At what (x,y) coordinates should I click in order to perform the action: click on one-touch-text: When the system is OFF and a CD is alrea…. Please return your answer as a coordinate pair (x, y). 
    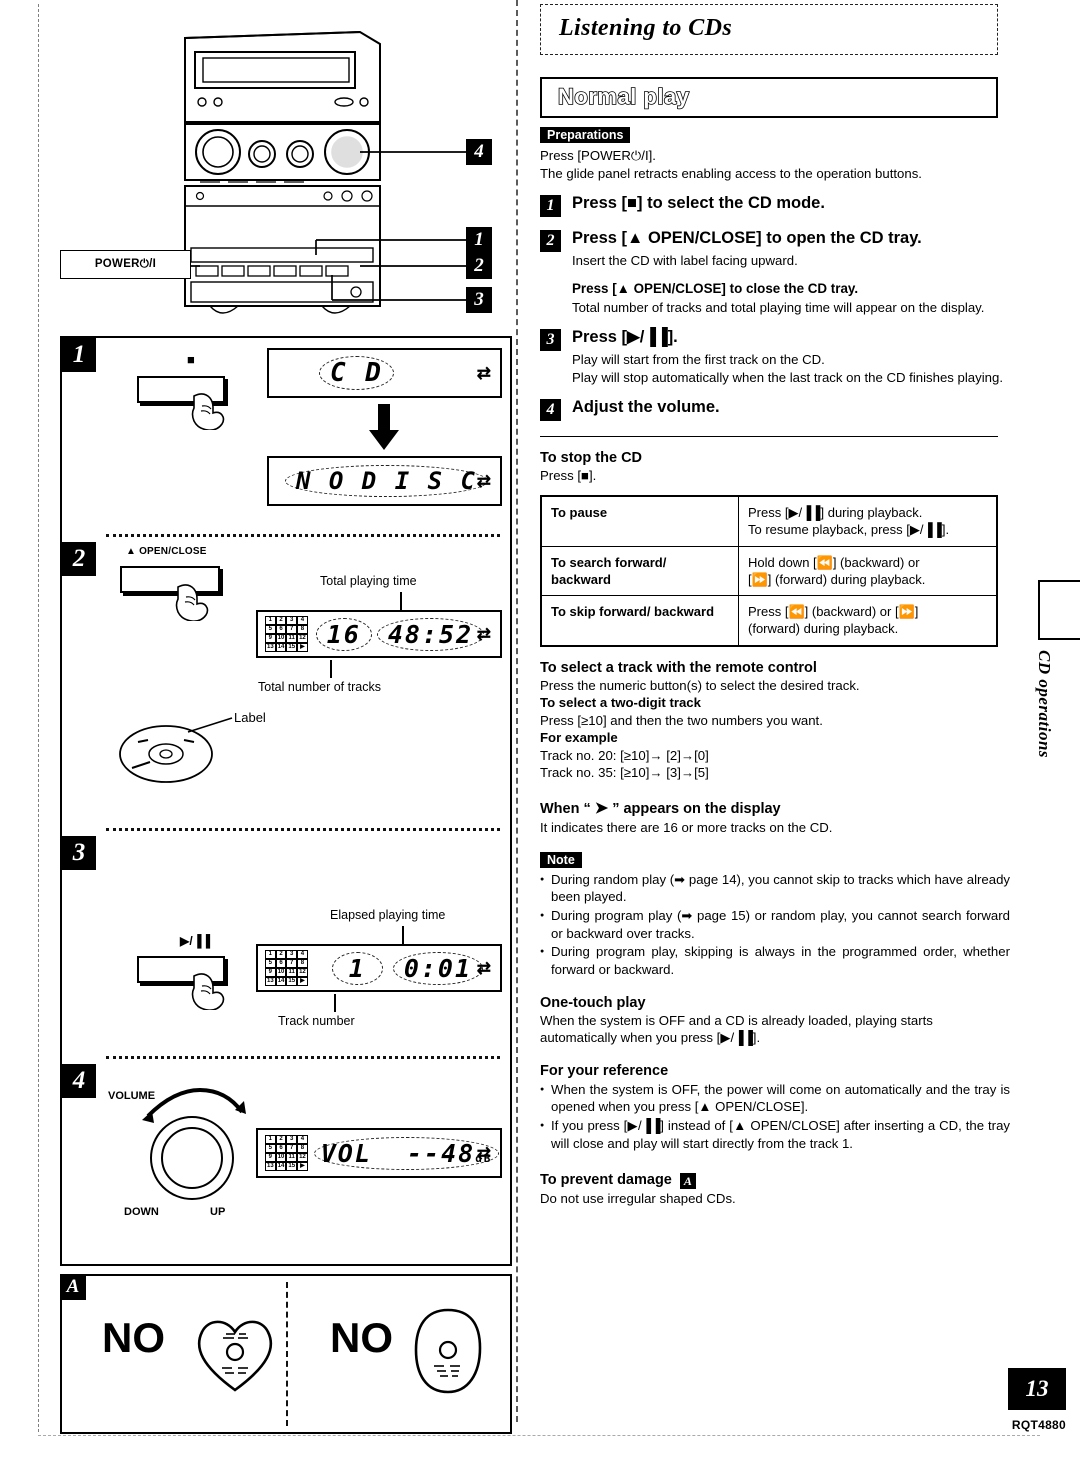
    Looking at the image, I should click on (736, 1029).